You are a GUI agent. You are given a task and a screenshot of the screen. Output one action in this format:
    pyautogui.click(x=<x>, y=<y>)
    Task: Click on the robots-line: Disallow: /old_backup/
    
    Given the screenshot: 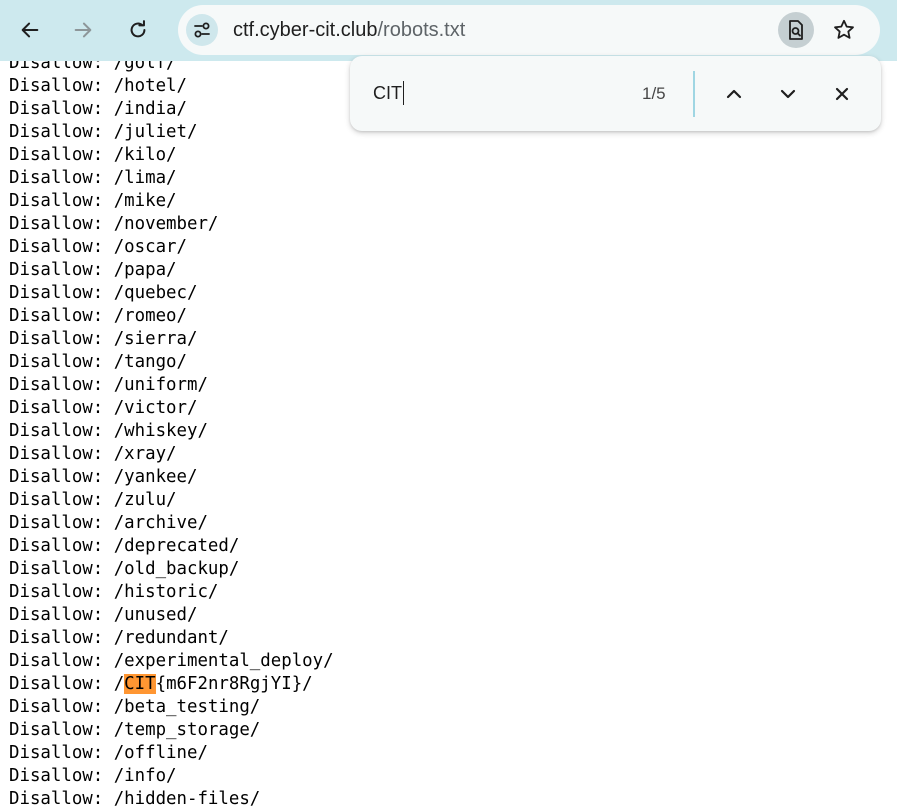 What is the action you would take?
    pyautogui.click(x=124, y=569)
    